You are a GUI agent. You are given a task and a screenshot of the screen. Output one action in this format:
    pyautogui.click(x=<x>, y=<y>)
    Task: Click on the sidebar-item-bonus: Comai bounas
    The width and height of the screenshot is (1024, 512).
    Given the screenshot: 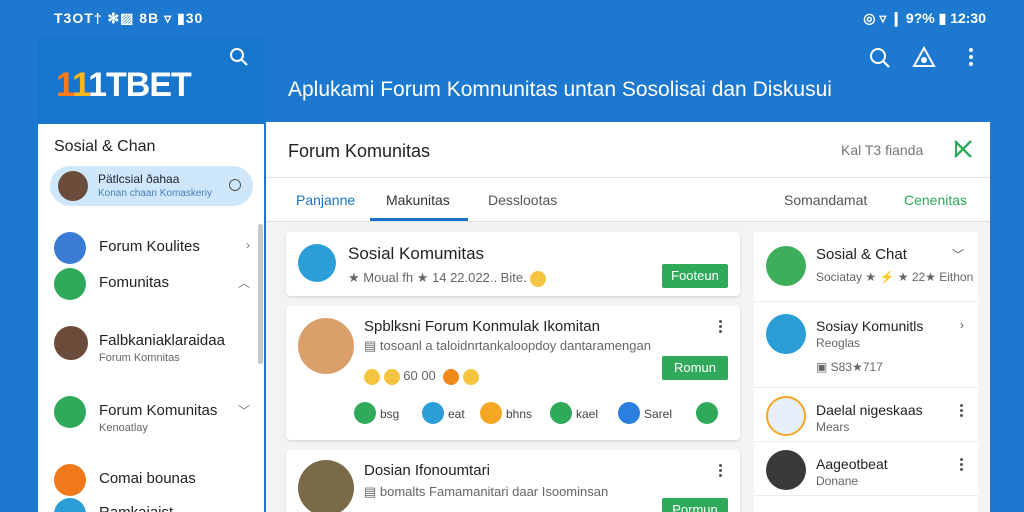 What is the action you would take?
    pyautogui.click(x=154, y=481)
    